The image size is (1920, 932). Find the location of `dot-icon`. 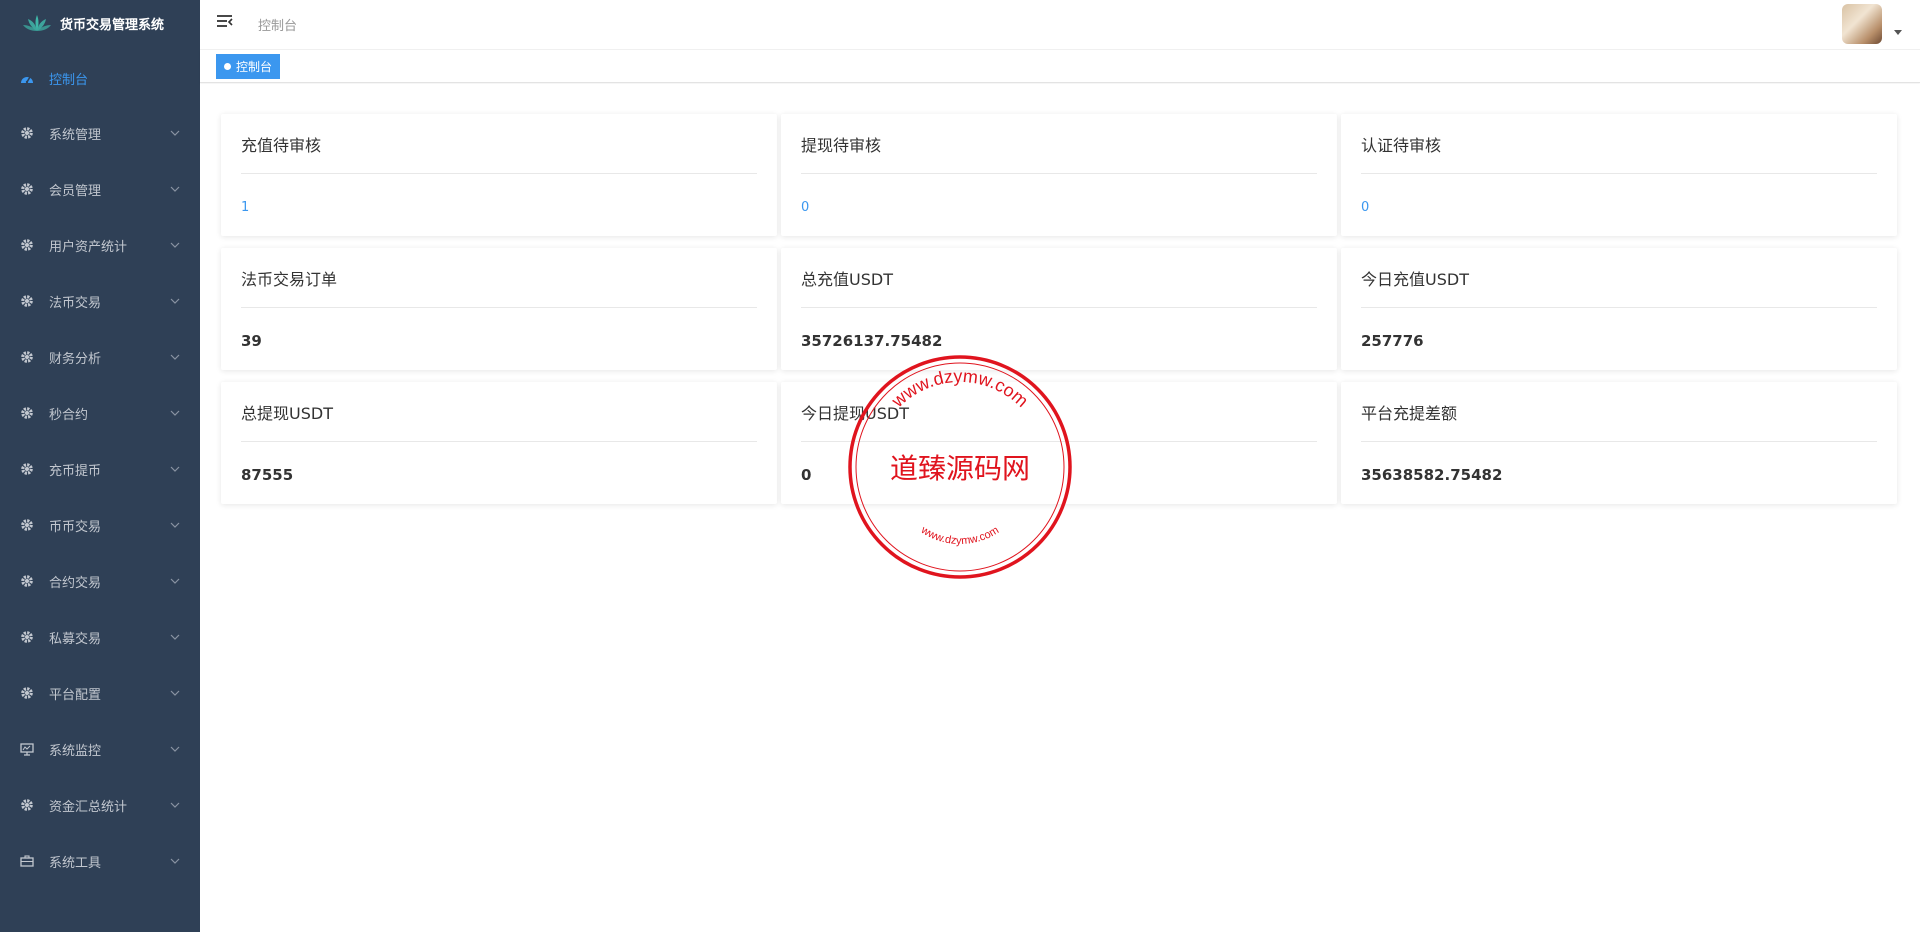

dot-icon is located at coordinates (227, 66).